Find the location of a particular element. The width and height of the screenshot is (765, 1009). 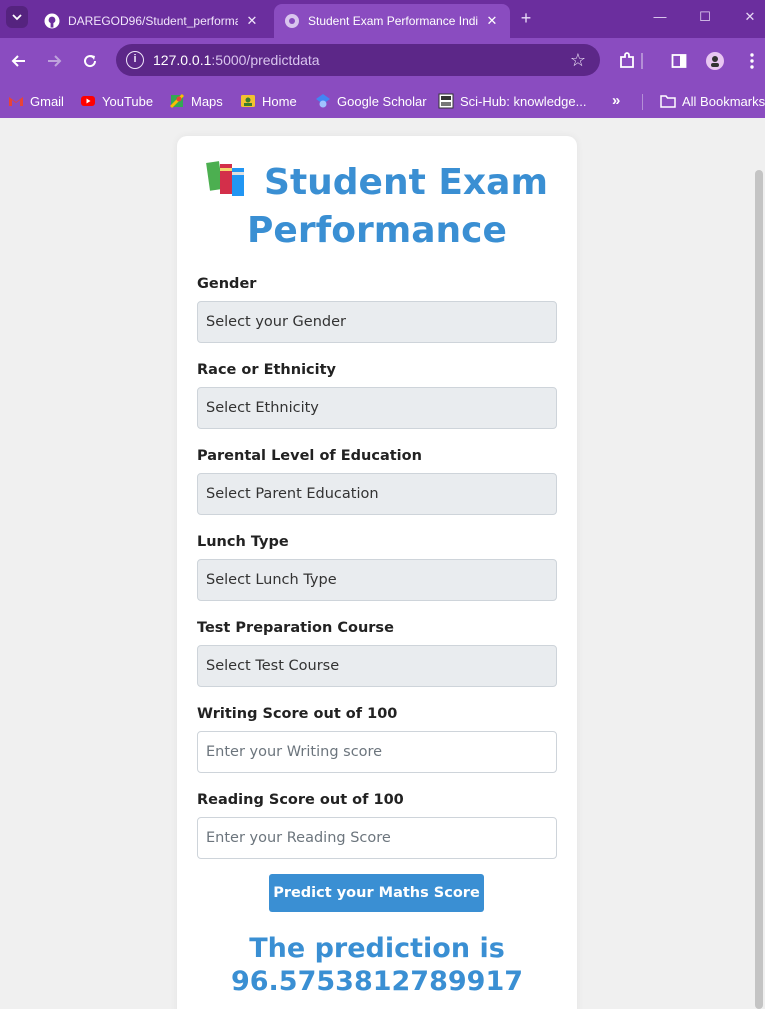

arrow-left-icon is located at coordinates (18, 61).